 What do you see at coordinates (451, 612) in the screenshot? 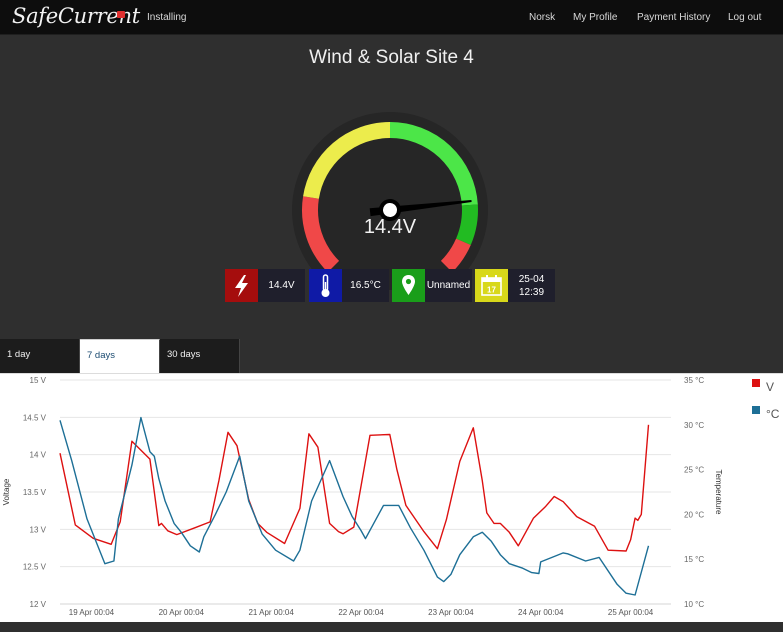
I see `x-tick-label: 23 Apr 00:04` at bounding box center [451, 612].